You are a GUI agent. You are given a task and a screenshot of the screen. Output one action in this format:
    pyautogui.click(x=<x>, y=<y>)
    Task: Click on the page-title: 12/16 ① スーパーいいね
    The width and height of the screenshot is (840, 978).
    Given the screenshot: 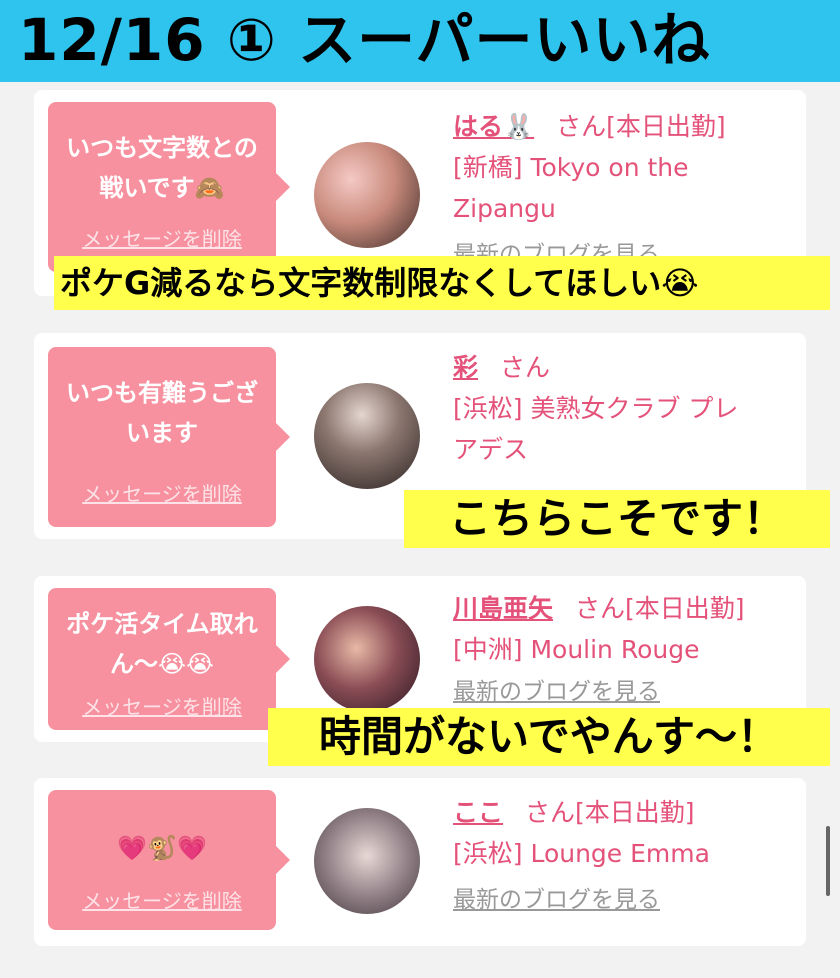 What is the action you would take?
    pyautogui.click(x=364, y=40)
    